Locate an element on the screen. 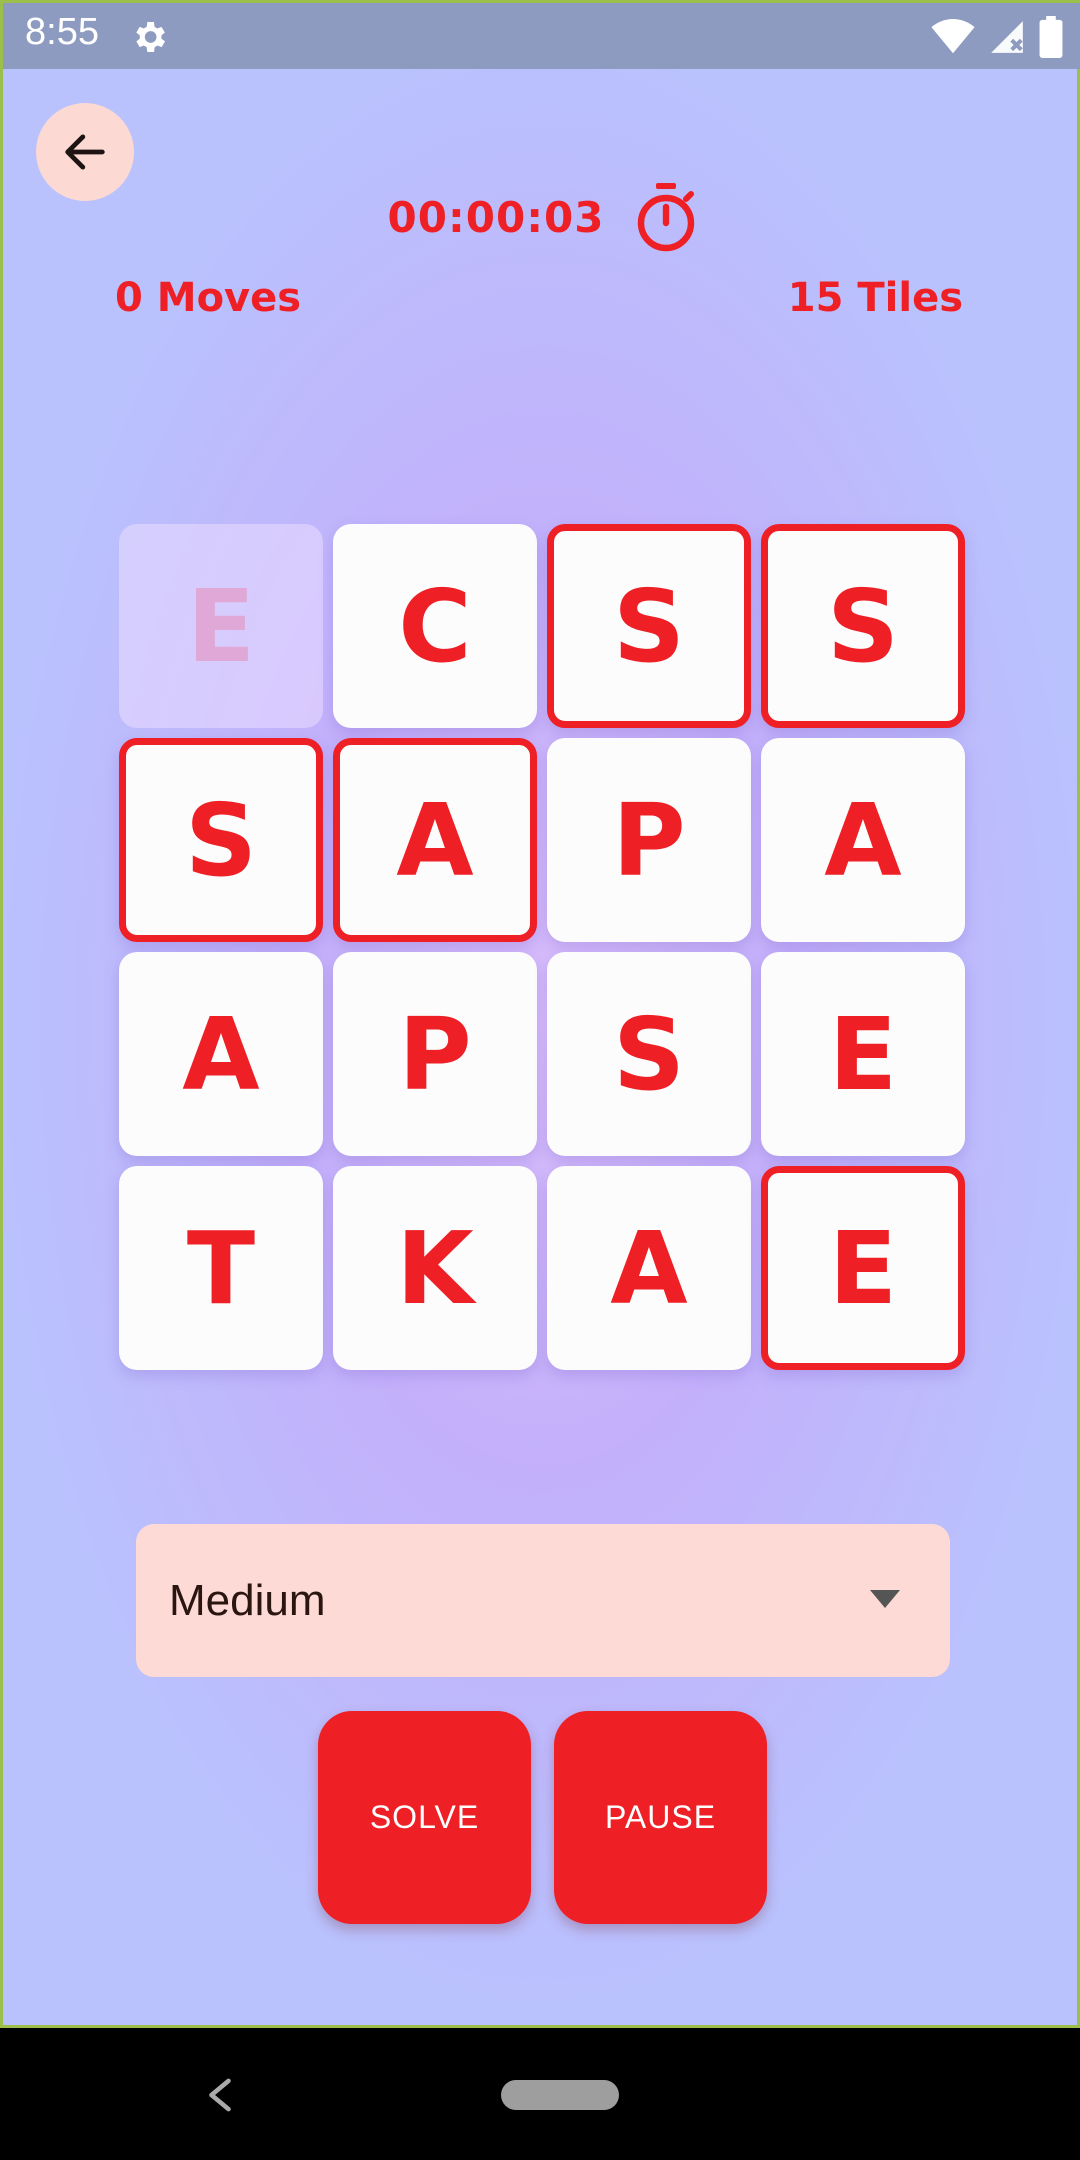 The width and height of the screenshot is (1080, 2160). status-icons is located at coordinates (997, 37).